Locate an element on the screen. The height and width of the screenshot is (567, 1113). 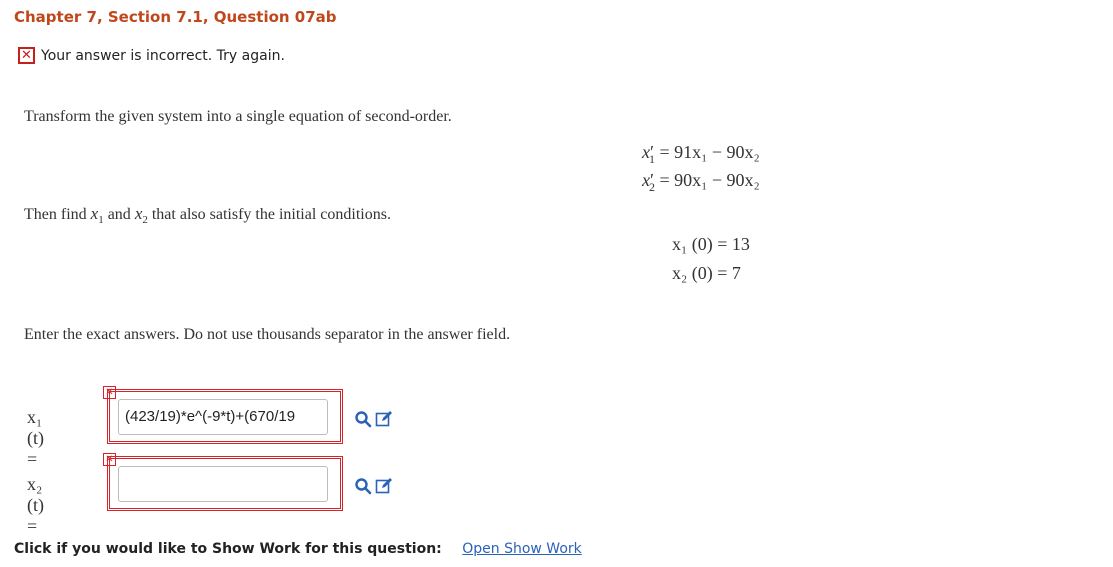
answer-frame-x1: (423/19)*e^(-9*t)+(670/19 is located at coordinates (225, 416).